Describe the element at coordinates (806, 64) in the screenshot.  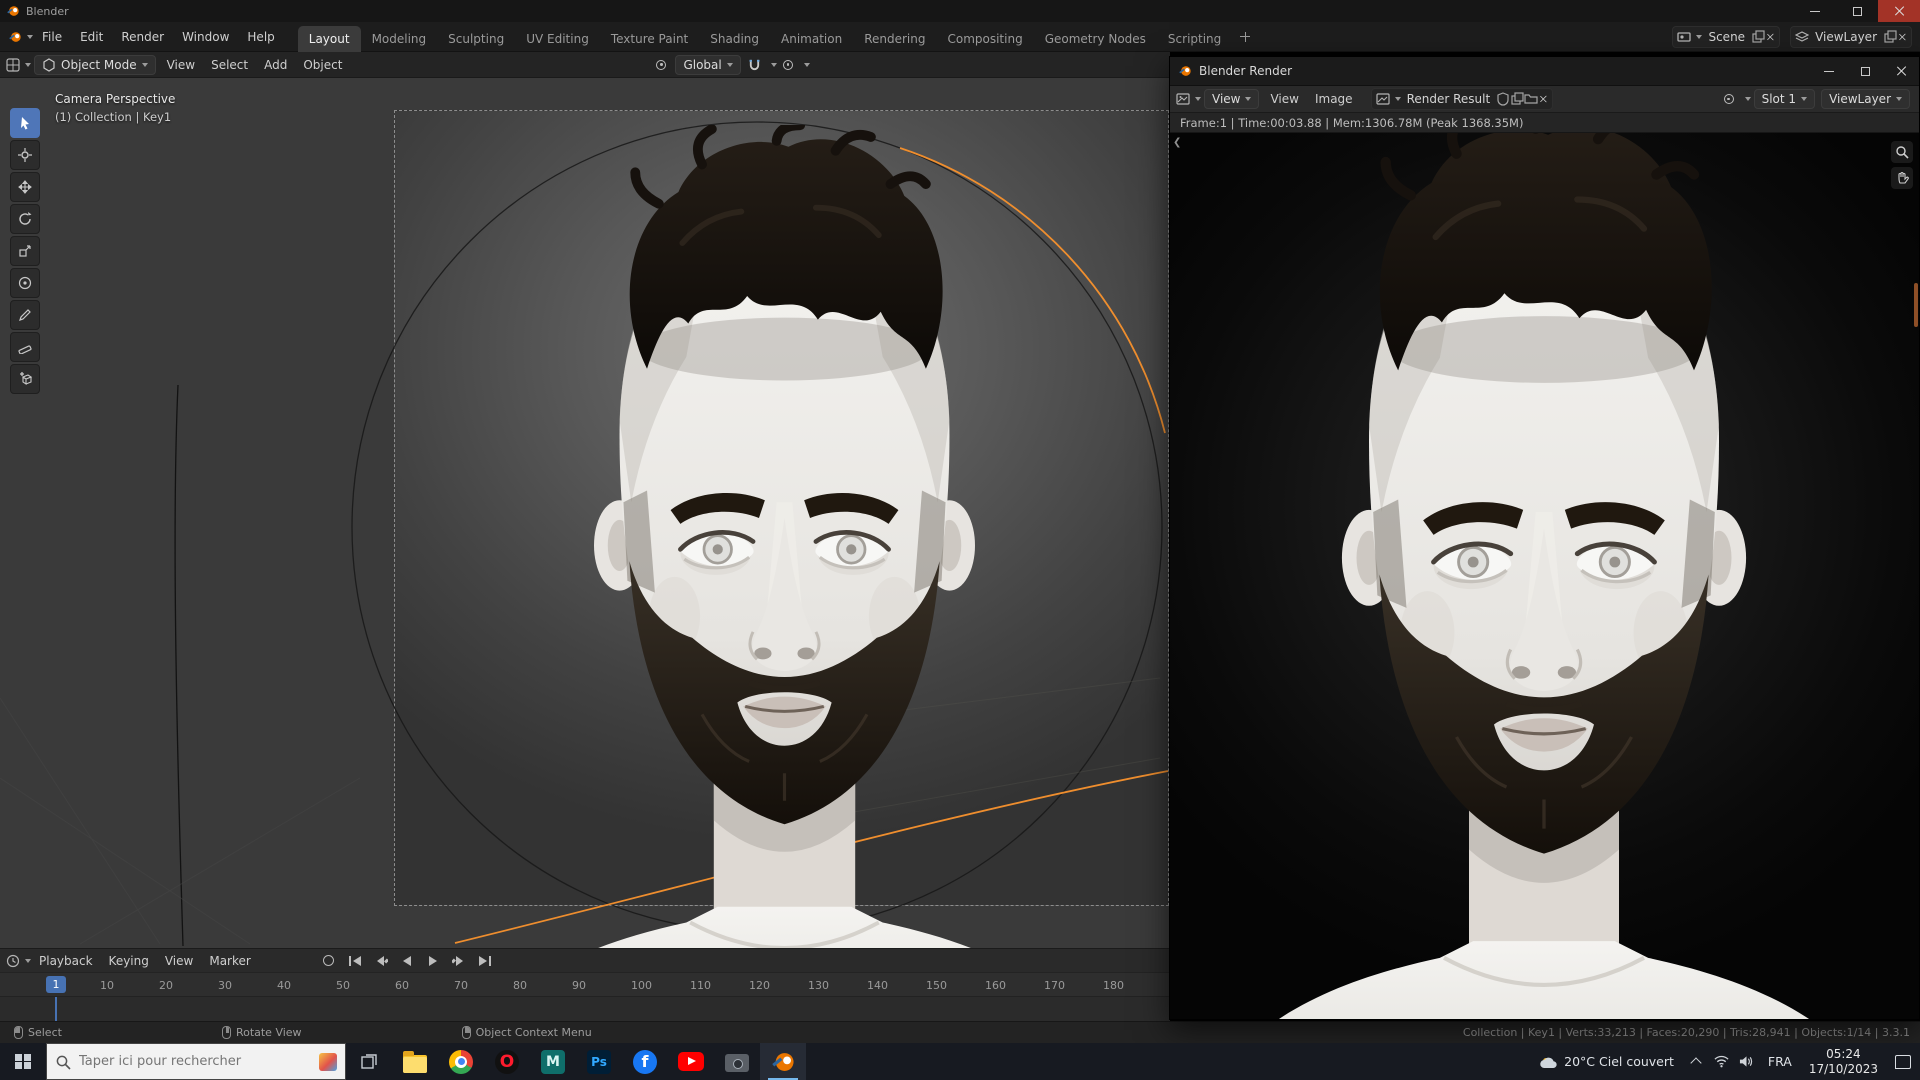
I see `proportional-options-caret` at that location.